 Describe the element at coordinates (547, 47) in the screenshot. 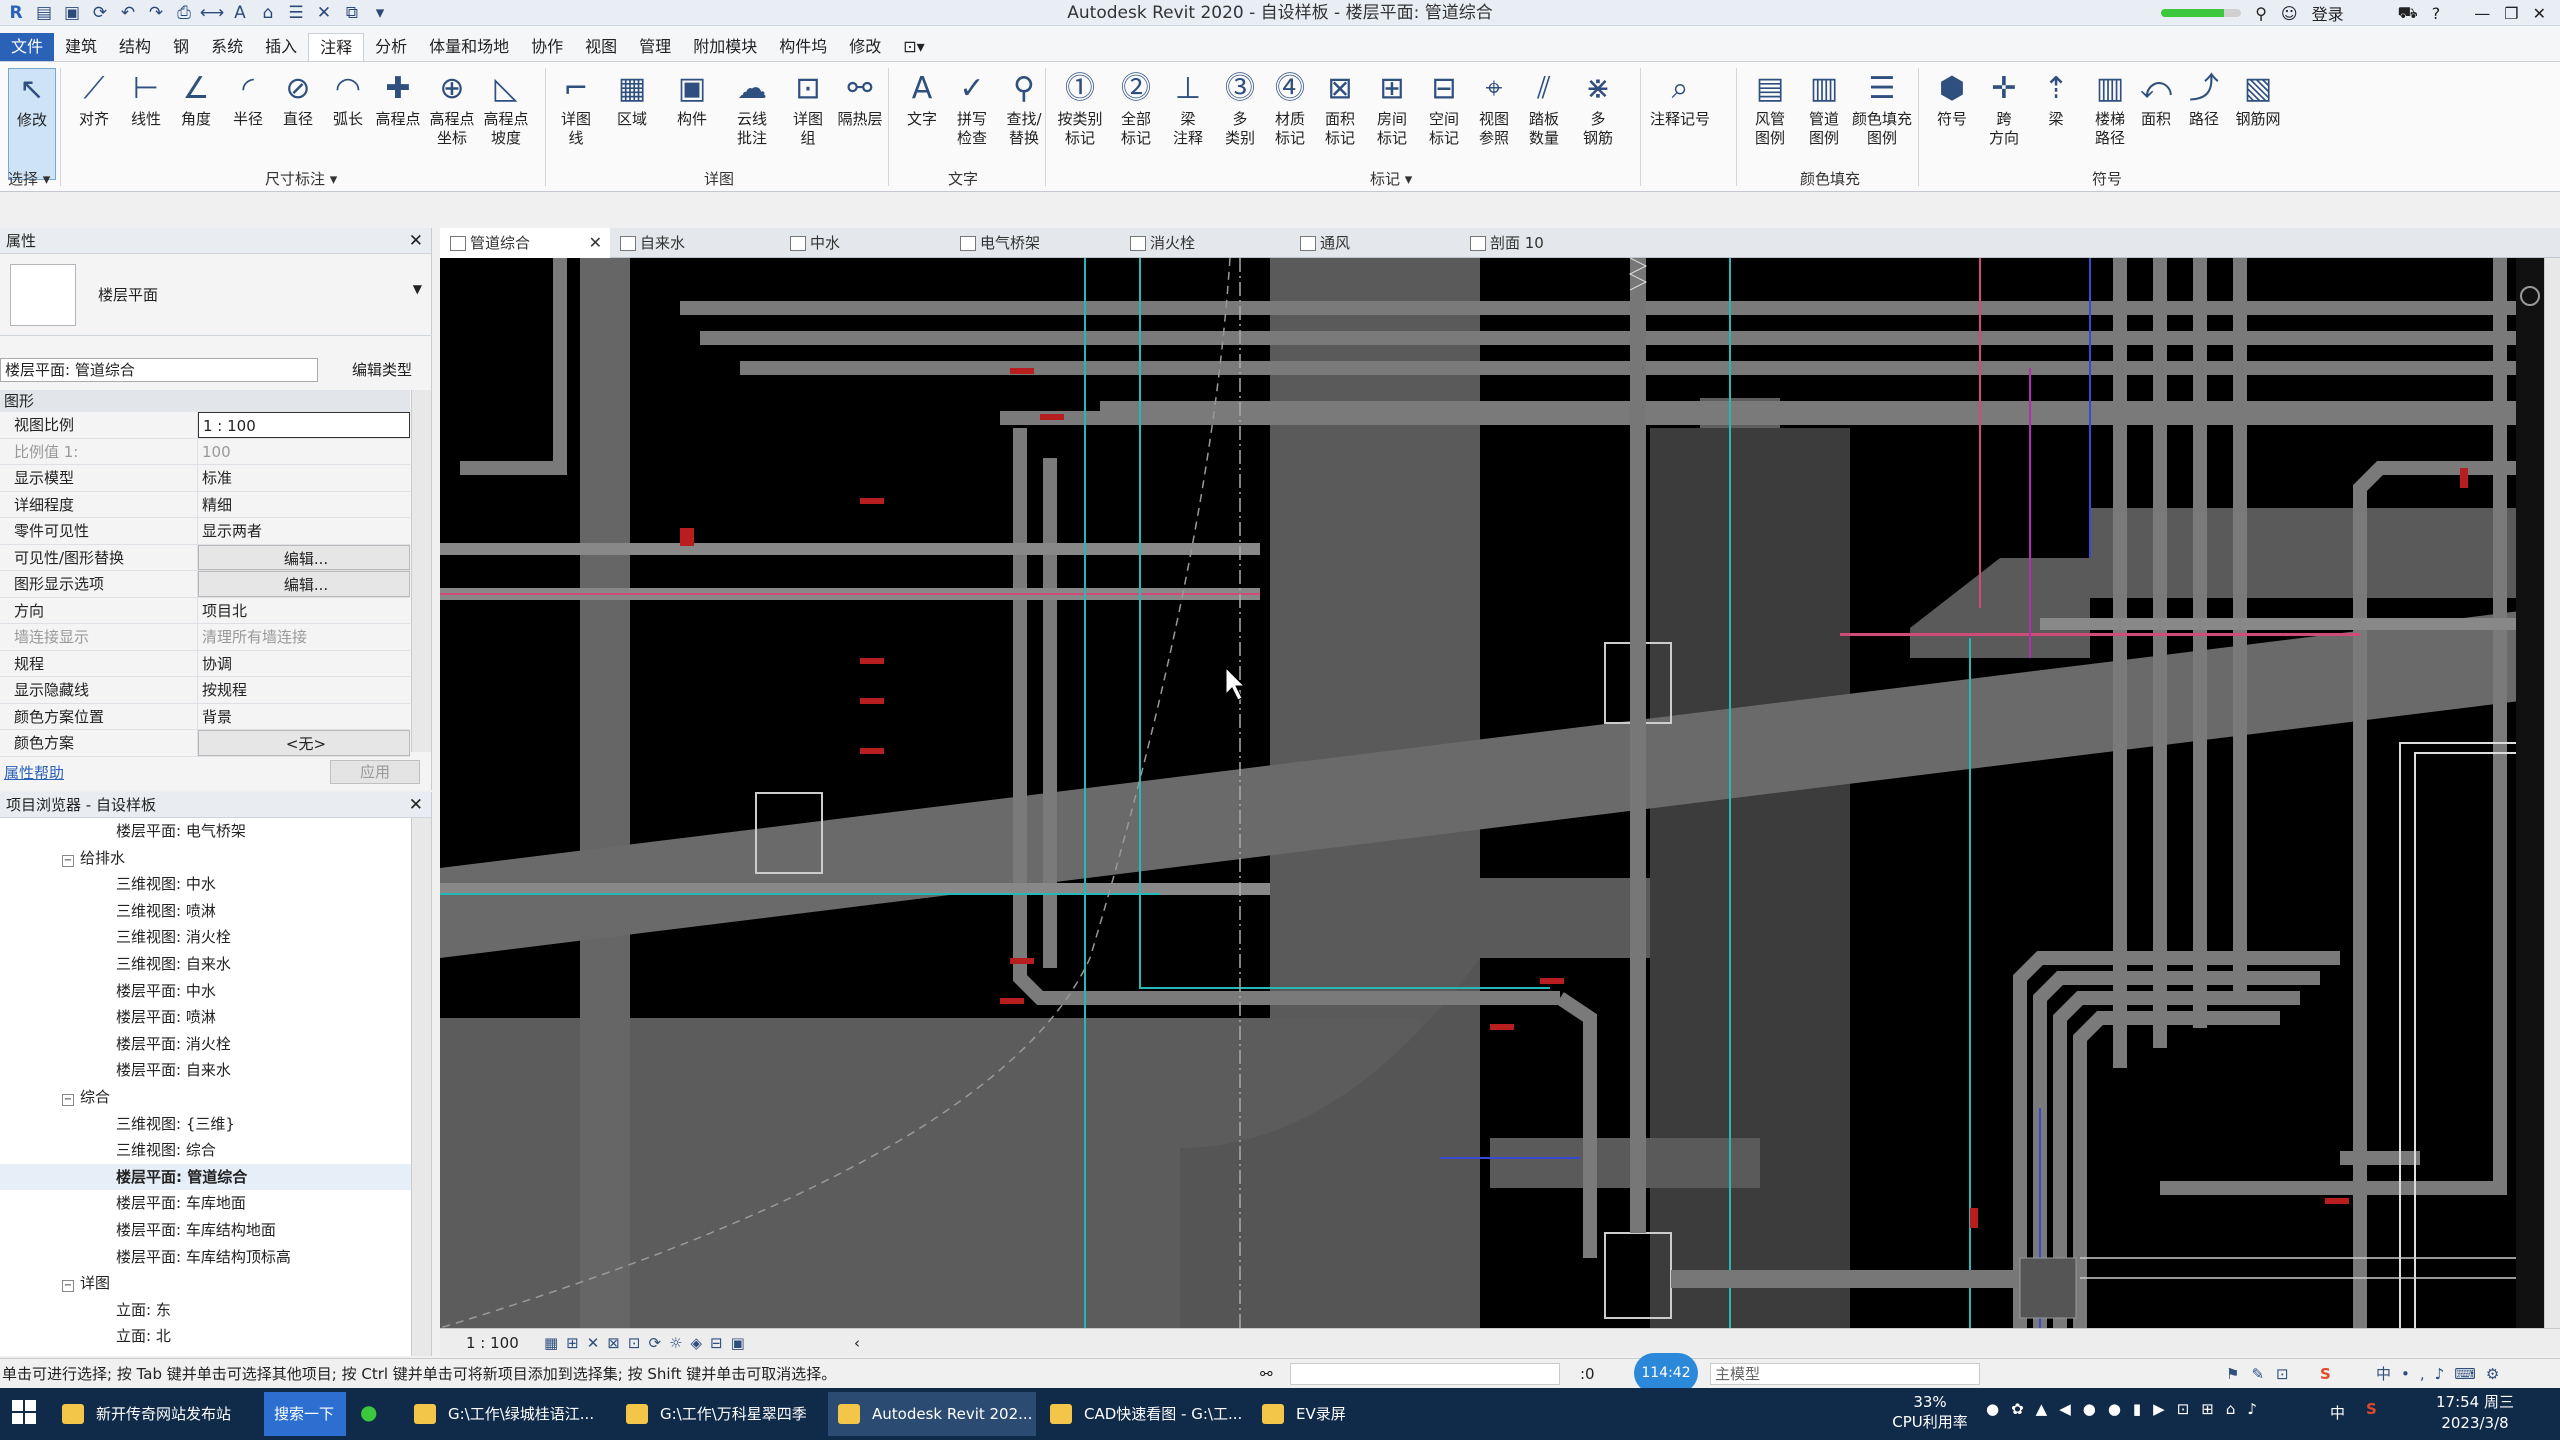

I see `menu-9: 协作` at that location.